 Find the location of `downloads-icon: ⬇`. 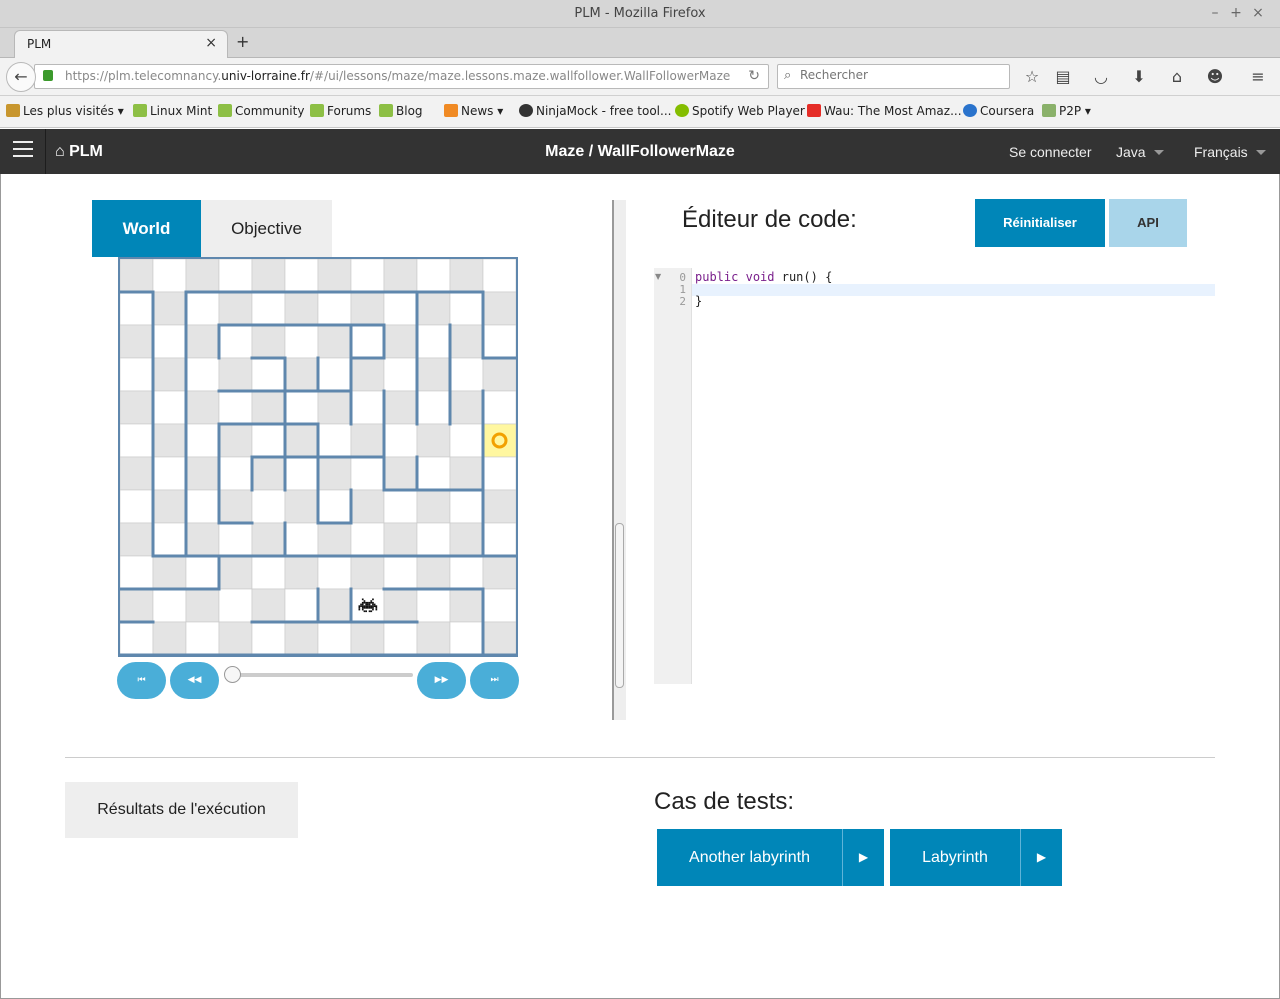

downloads-icon: ⬇ is located at coordinates (1139, 77).